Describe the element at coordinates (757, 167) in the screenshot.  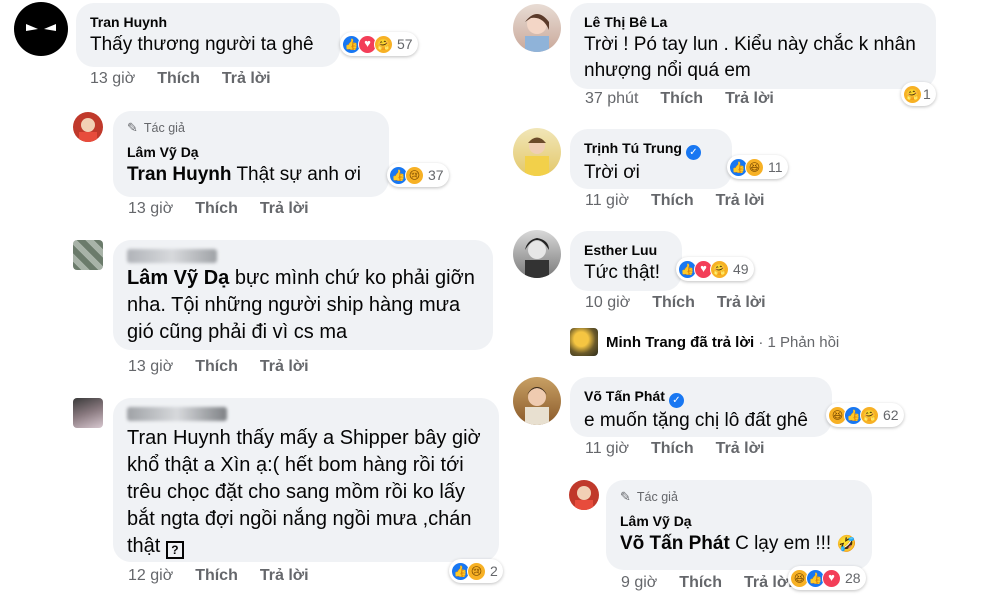
I see `reaction-summary: 👍 😆 11` at that location.